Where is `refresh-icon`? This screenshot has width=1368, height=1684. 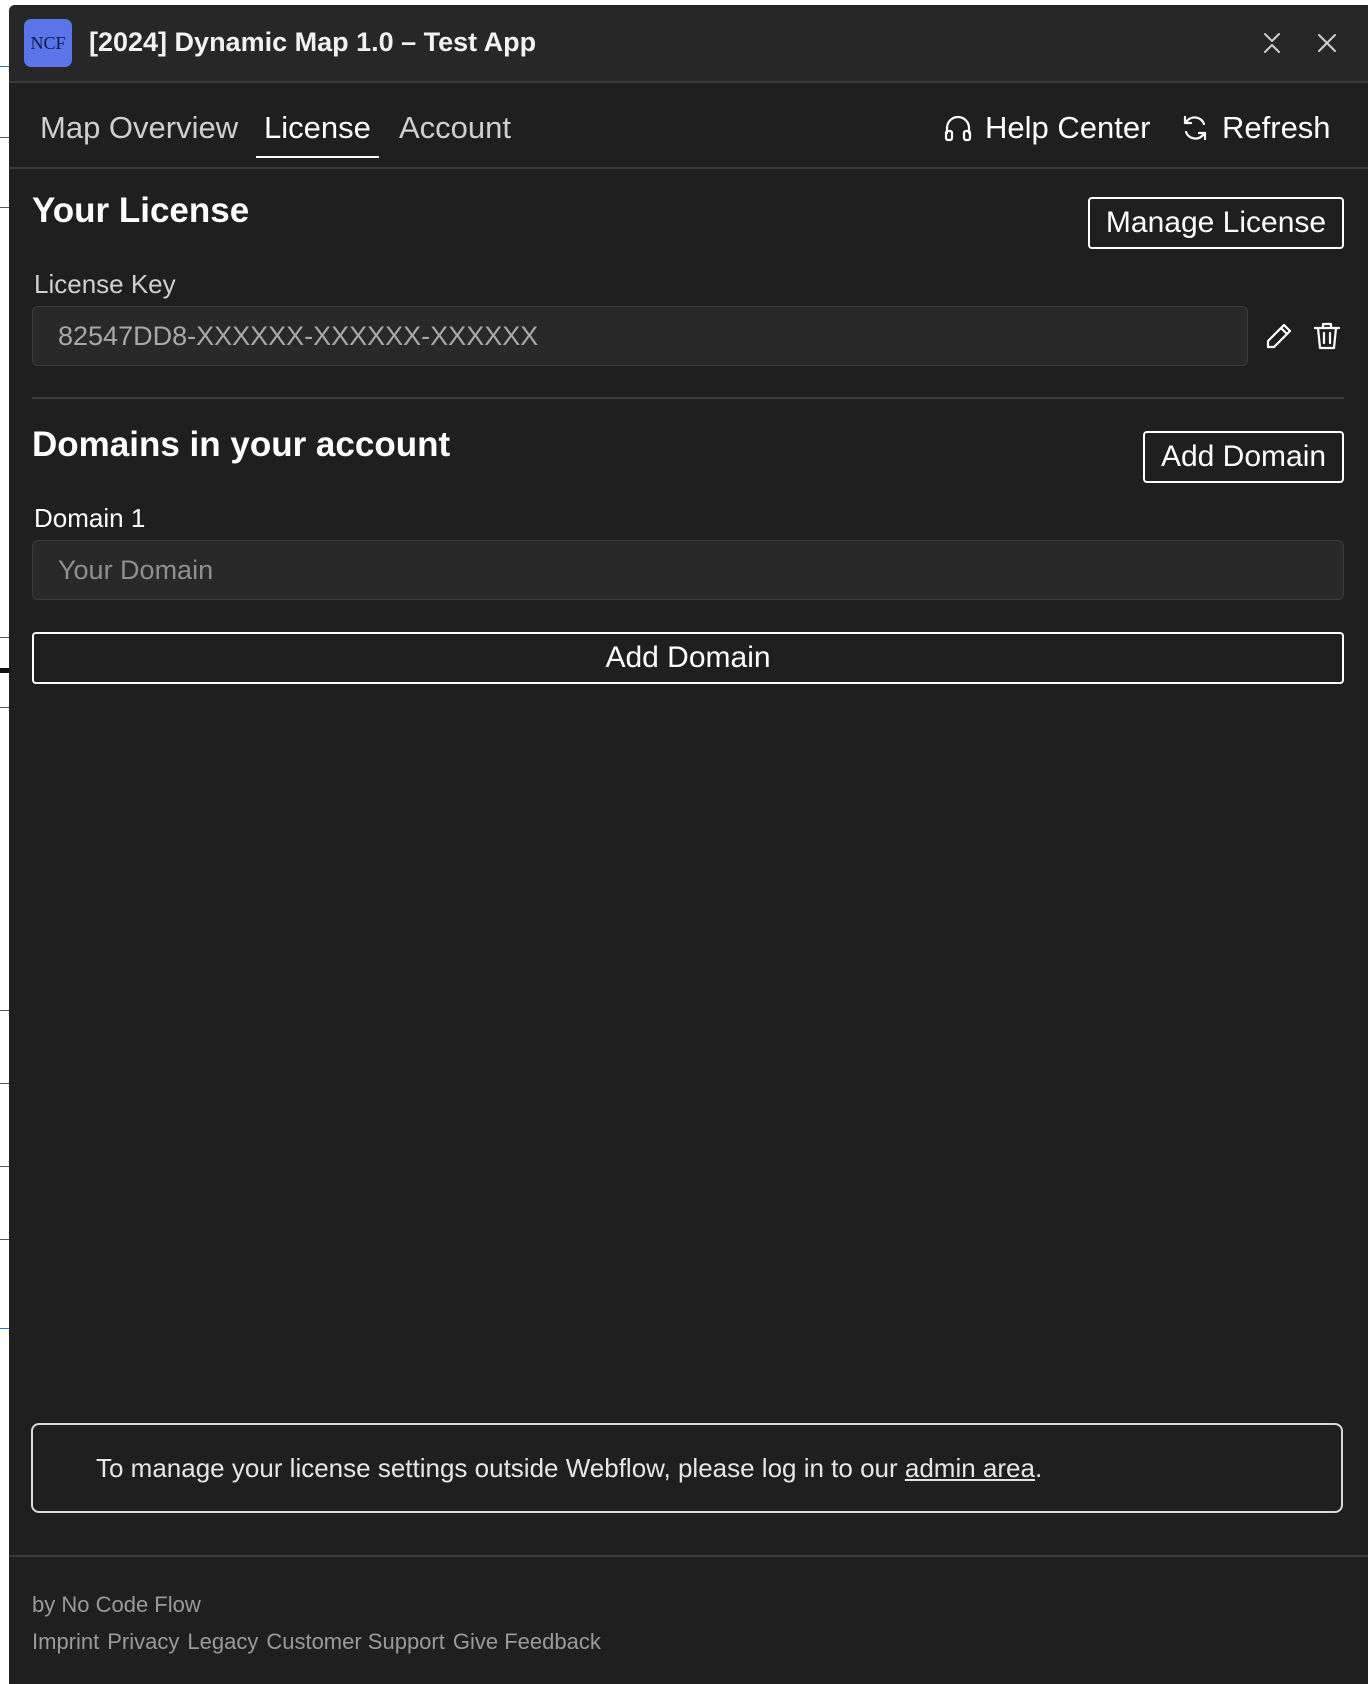 refresh-icon is located at coordinates (1195, 128).